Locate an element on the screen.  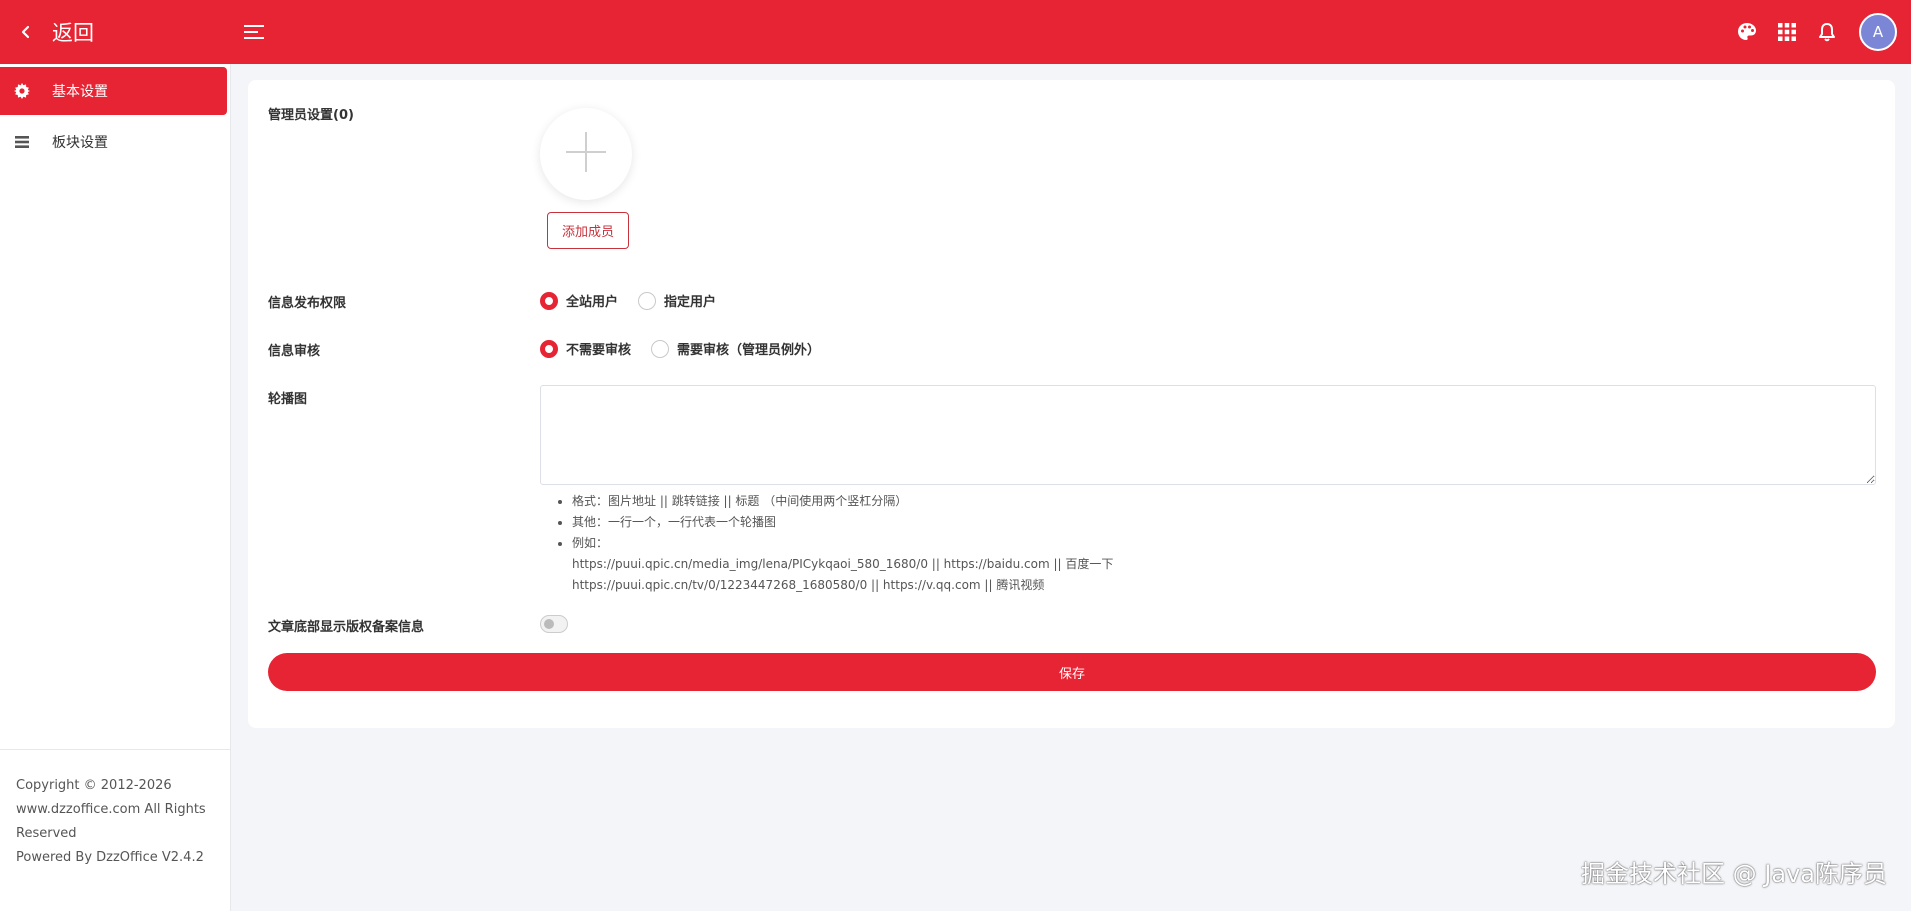
plus-icon is located at coordinates (586, 154).